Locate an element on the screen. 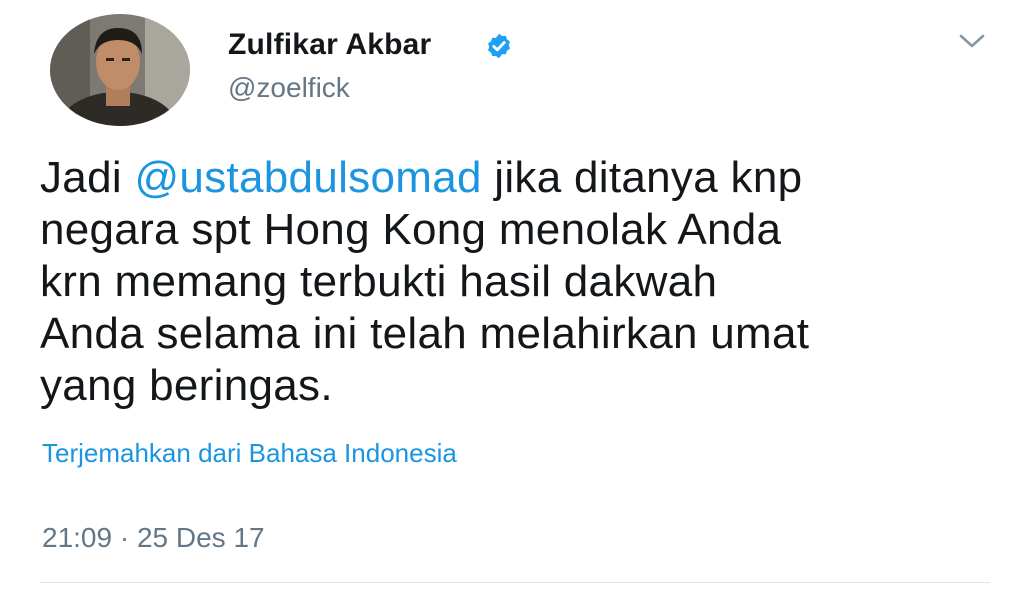 Image resolution: width=1024 pixels, height=590 pixels. chevron-down-icon is located at coordinates (972, 41).